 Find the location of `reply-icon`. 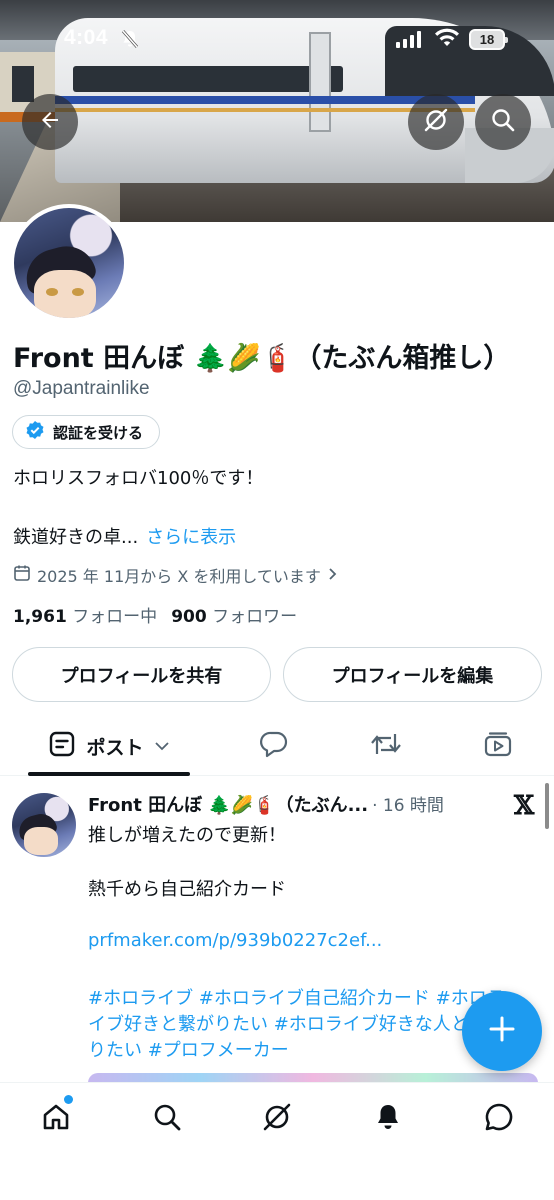

reply-icon is located at coordinates (274, 746).